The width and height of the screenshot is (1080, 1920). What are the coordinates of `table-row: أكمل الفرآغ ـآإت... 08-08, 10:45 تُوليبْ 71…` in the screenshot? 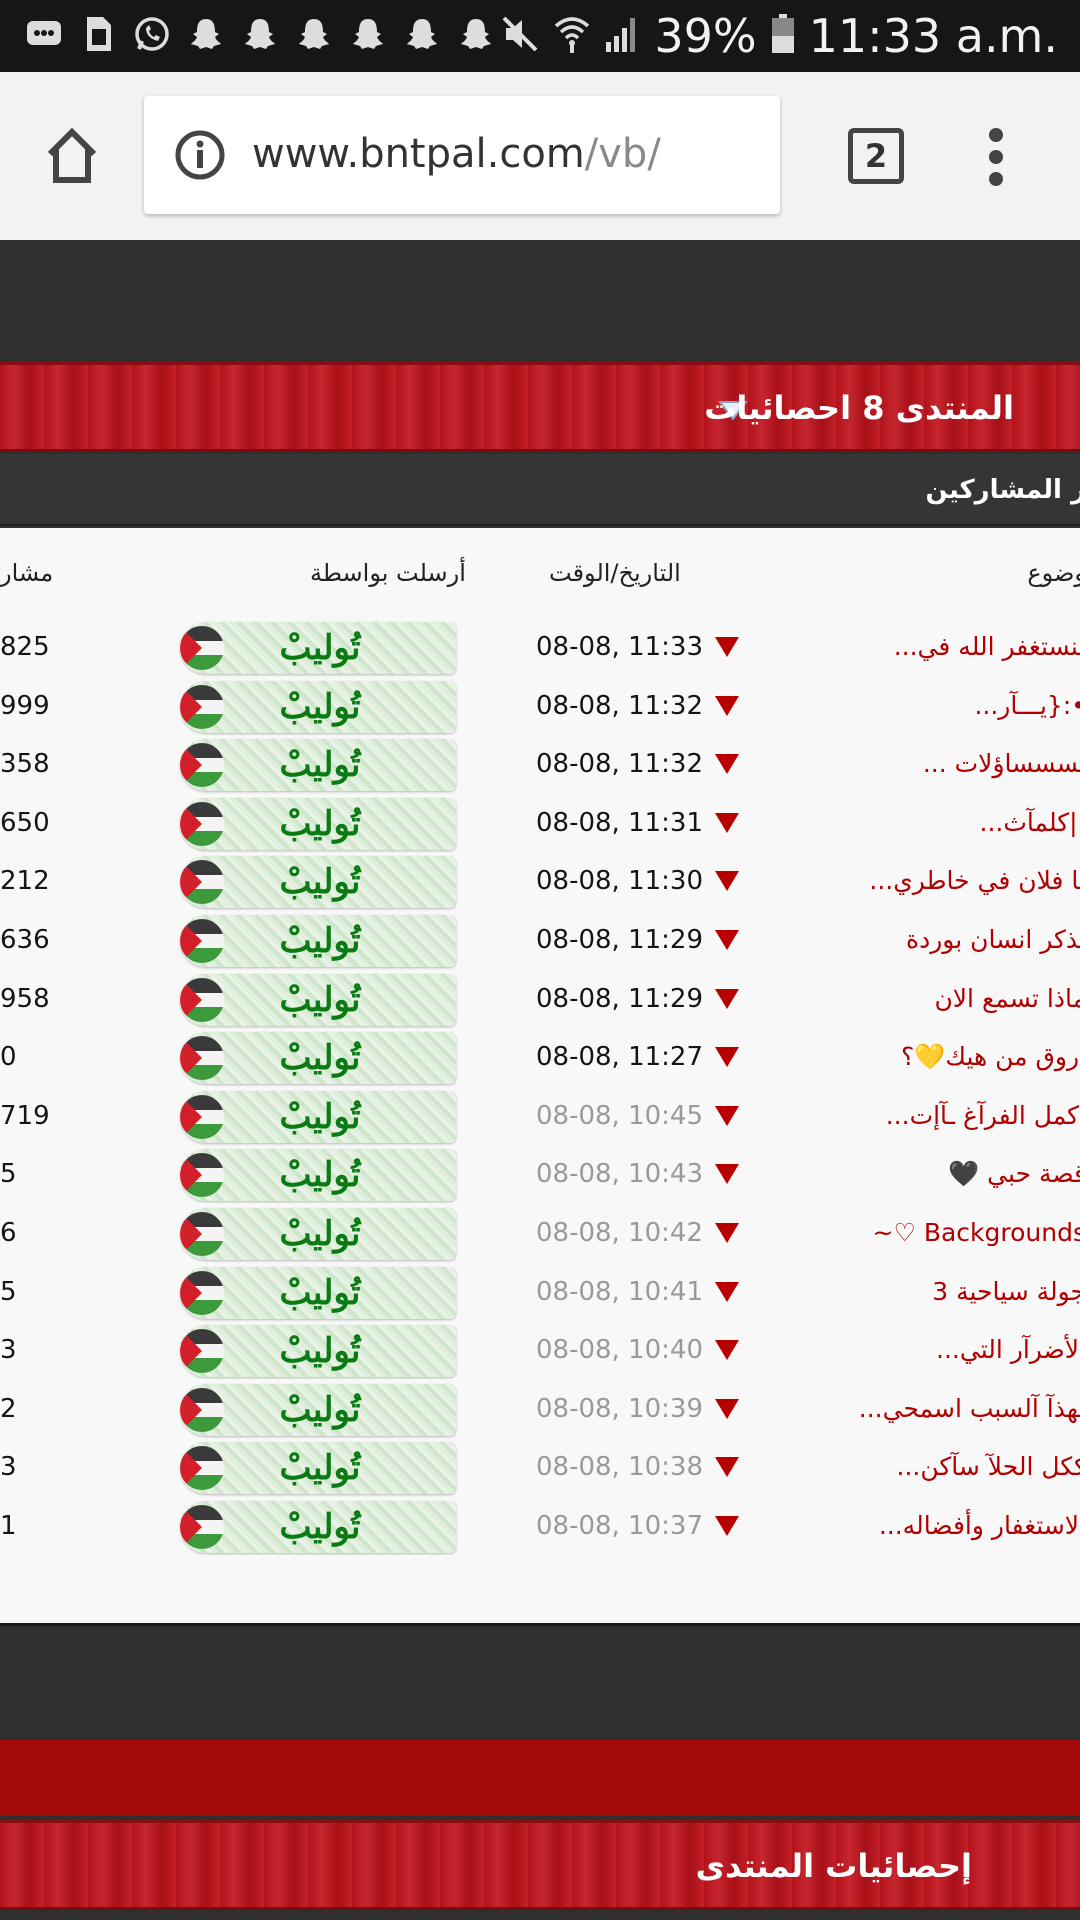 It's located at (540, 1116).